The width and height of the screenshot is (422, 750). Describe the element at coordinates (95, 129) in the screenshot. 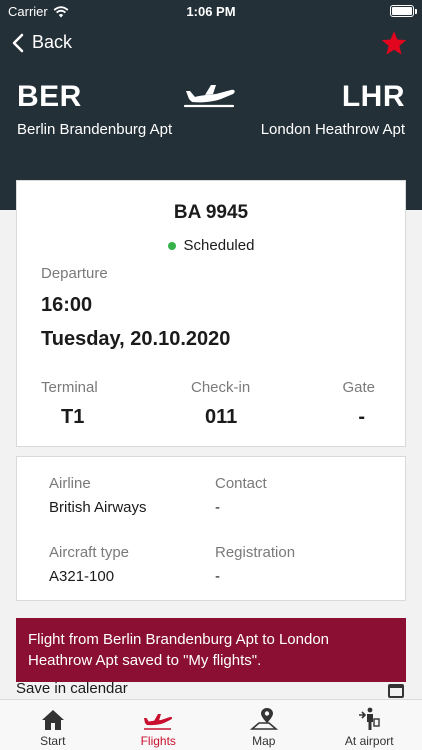

I see `origin-airport: Berlin Brandenburg Apt` at that location.